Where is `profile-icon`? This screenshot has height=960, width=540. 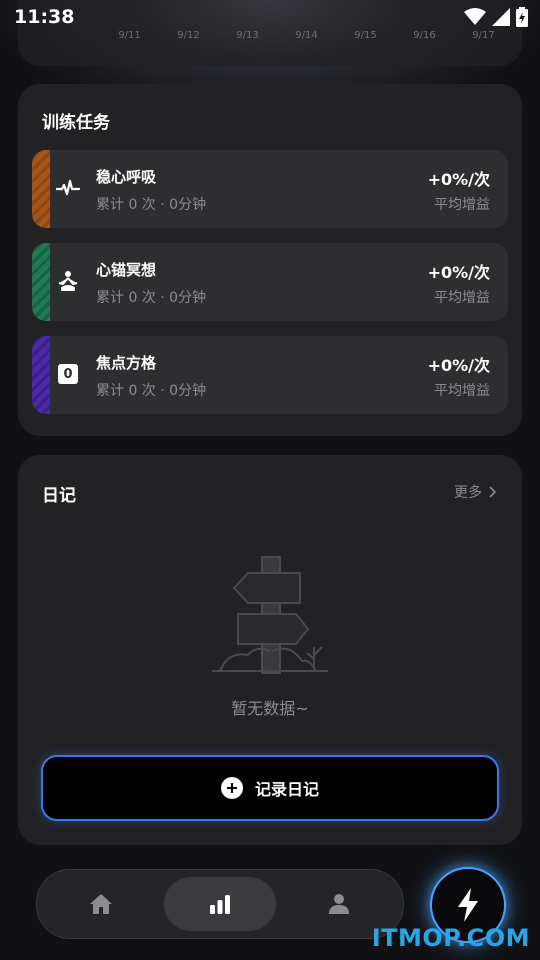
profile-icon is located at coordinates (339, 904).